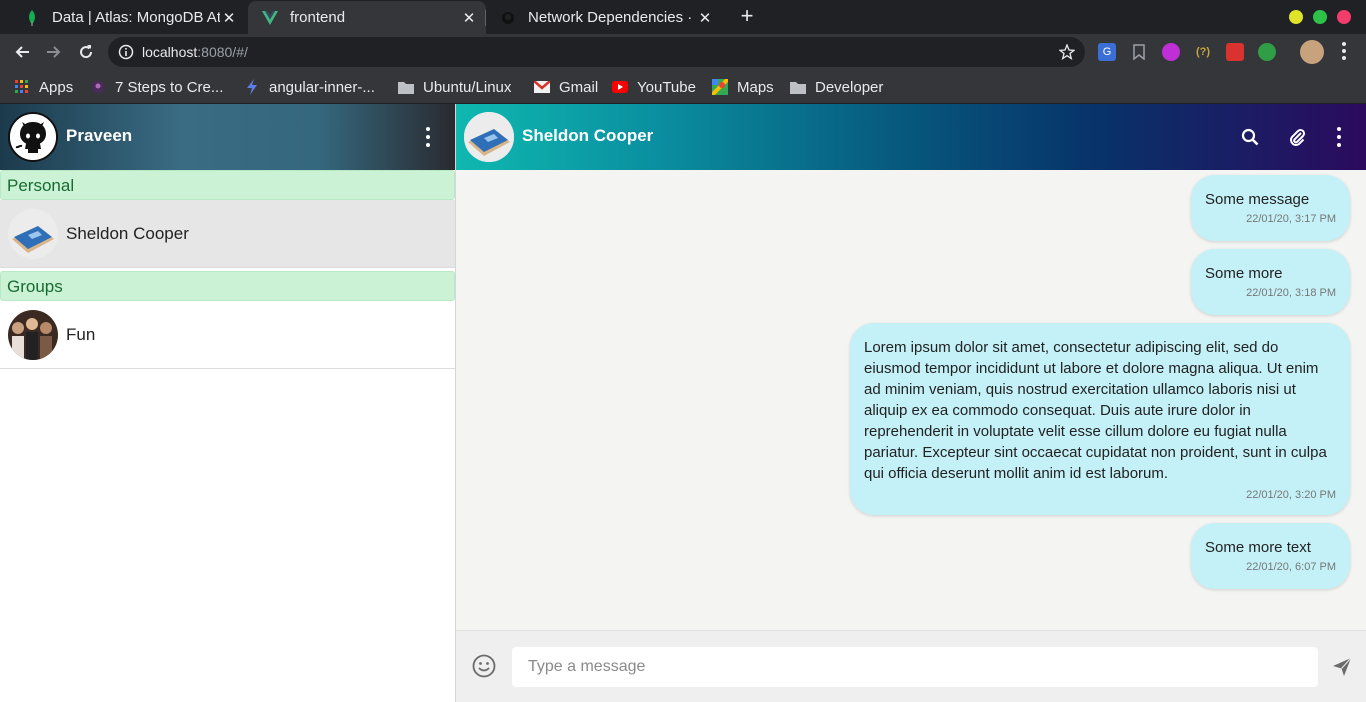 This screenshot has height=702, width=1366. I want to click on contact-name: Sheldon Cooper, so click(127, 233).